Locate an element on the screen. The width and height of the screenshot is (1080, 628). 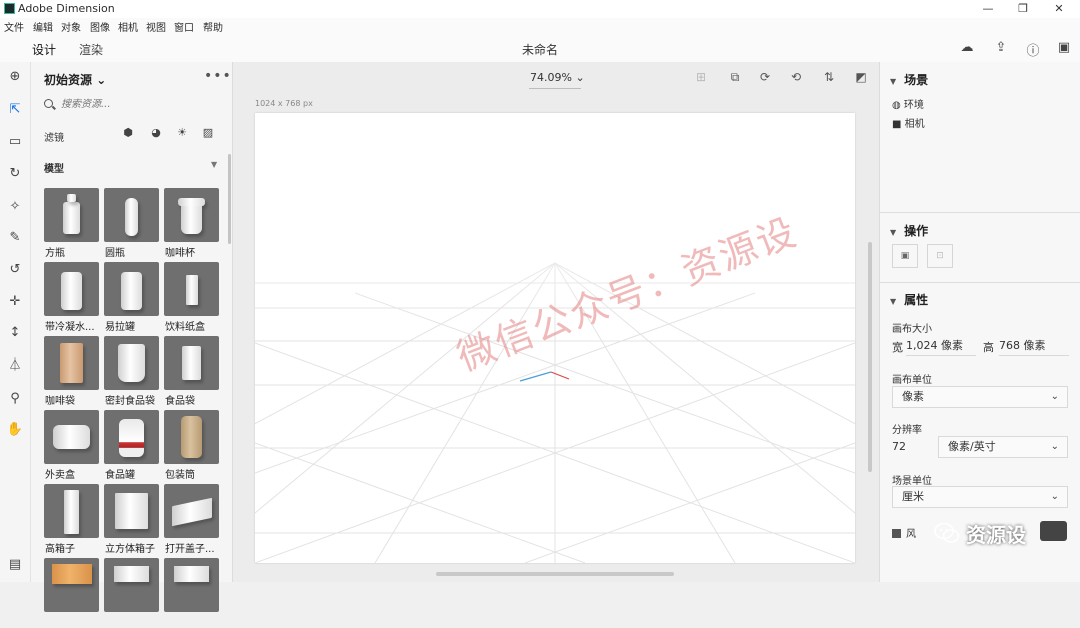
asset-tile: 方瓶 is located at coordinates (71, 223).